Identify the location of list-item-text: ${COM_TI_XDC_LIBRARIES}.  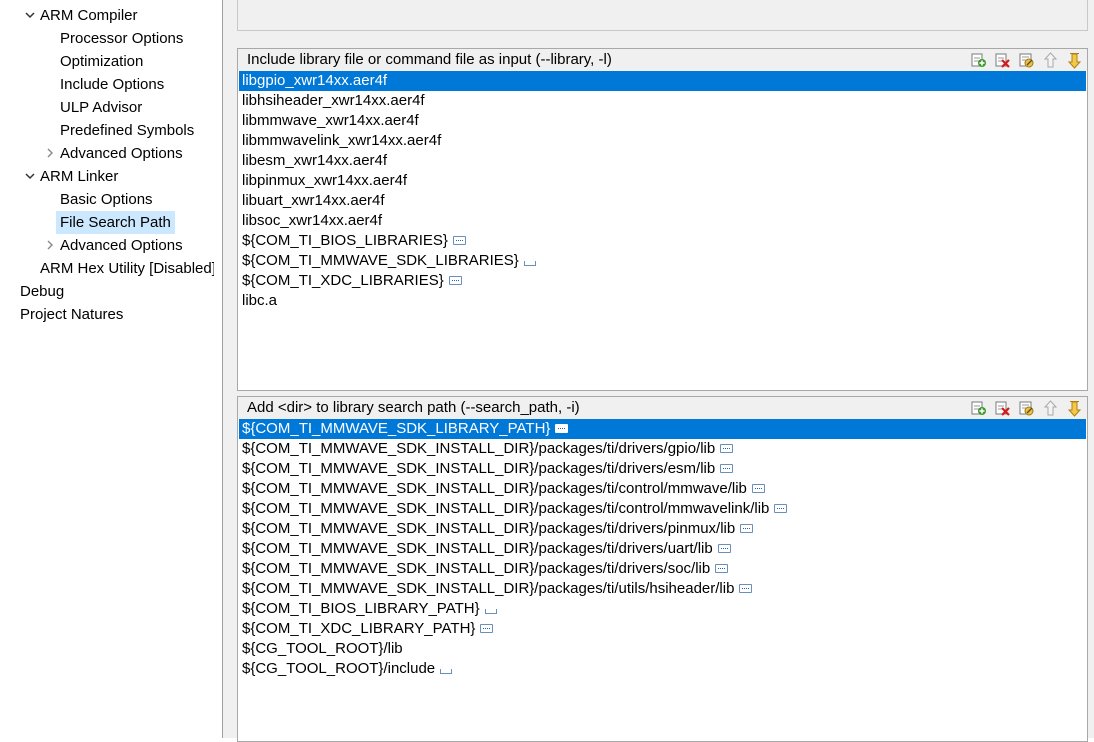
(343, 280).